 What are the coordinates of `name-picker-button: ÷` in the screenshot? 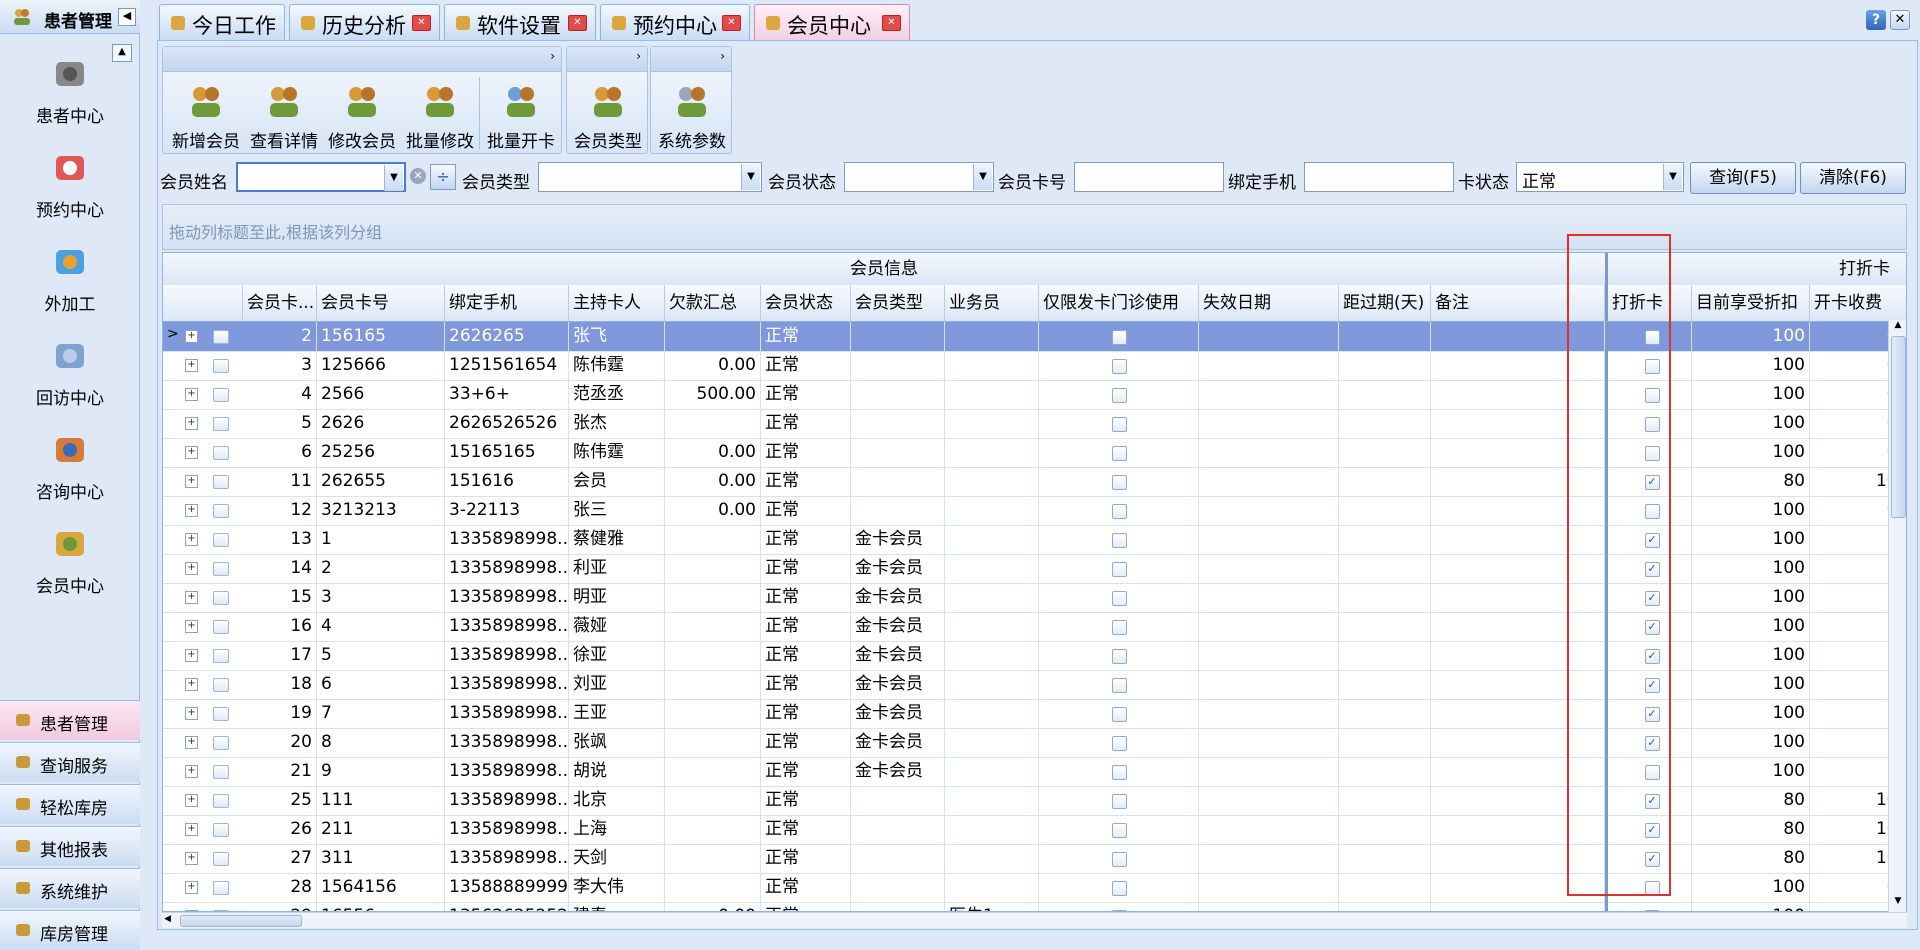 It's located at (443, 177).